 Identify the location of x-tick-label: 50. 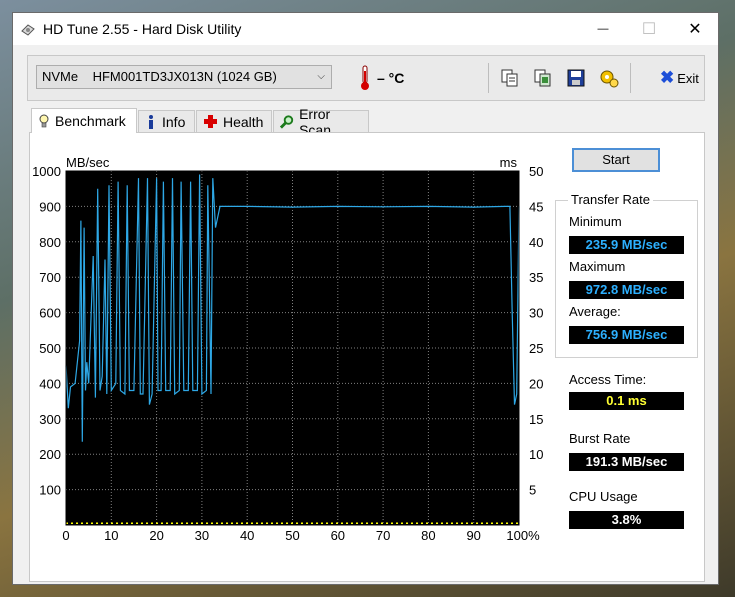
(292, 535).